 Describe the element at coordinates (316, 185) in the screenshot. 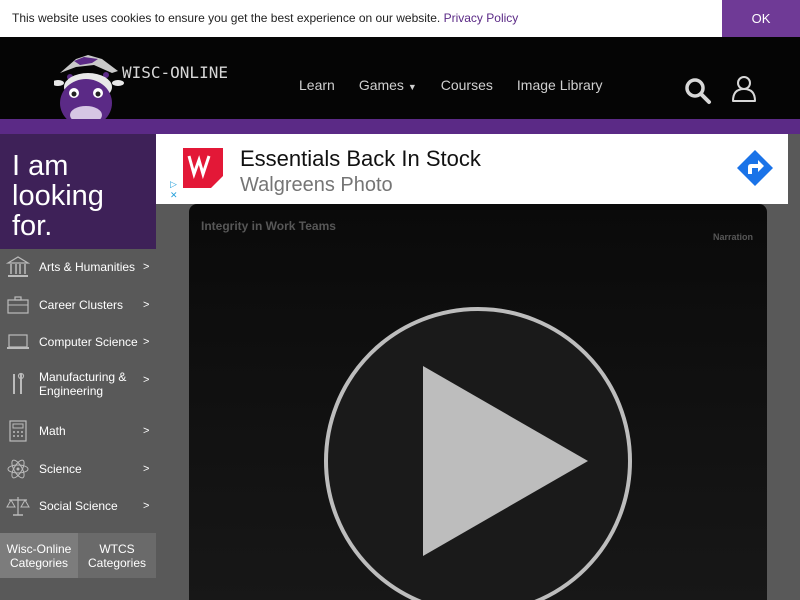

I see `ad-subtitle: Walgreens Photo` at that location.